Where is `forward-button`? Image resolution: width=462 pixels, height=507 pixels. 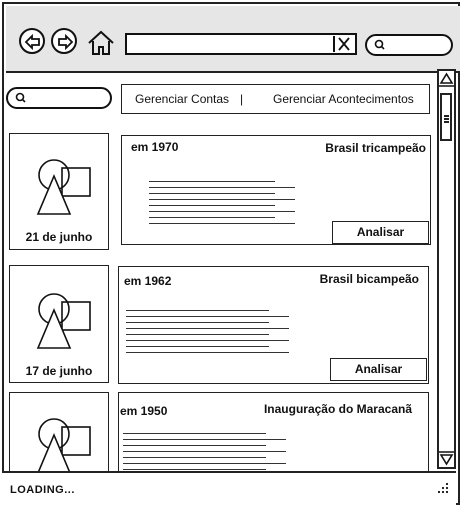
forward-button is located at coordinates (64, 41).